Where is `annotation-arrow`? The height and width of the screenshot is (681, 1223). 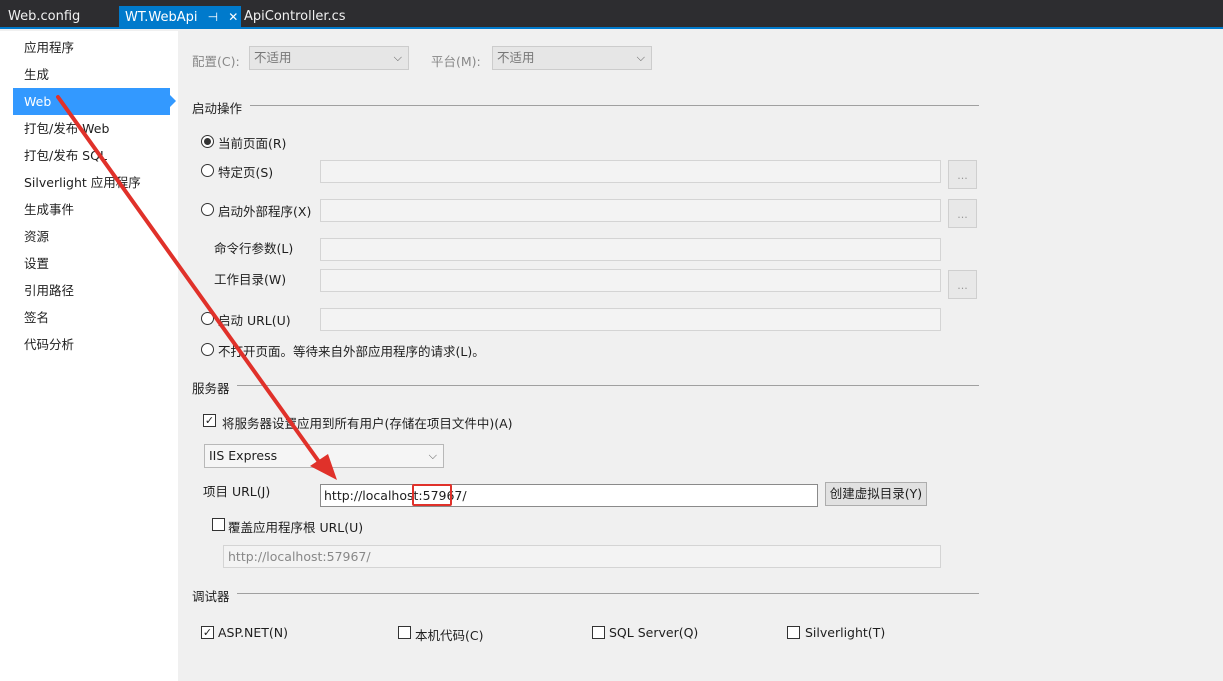 annotation-arrow is located at coordinates (196, 287).